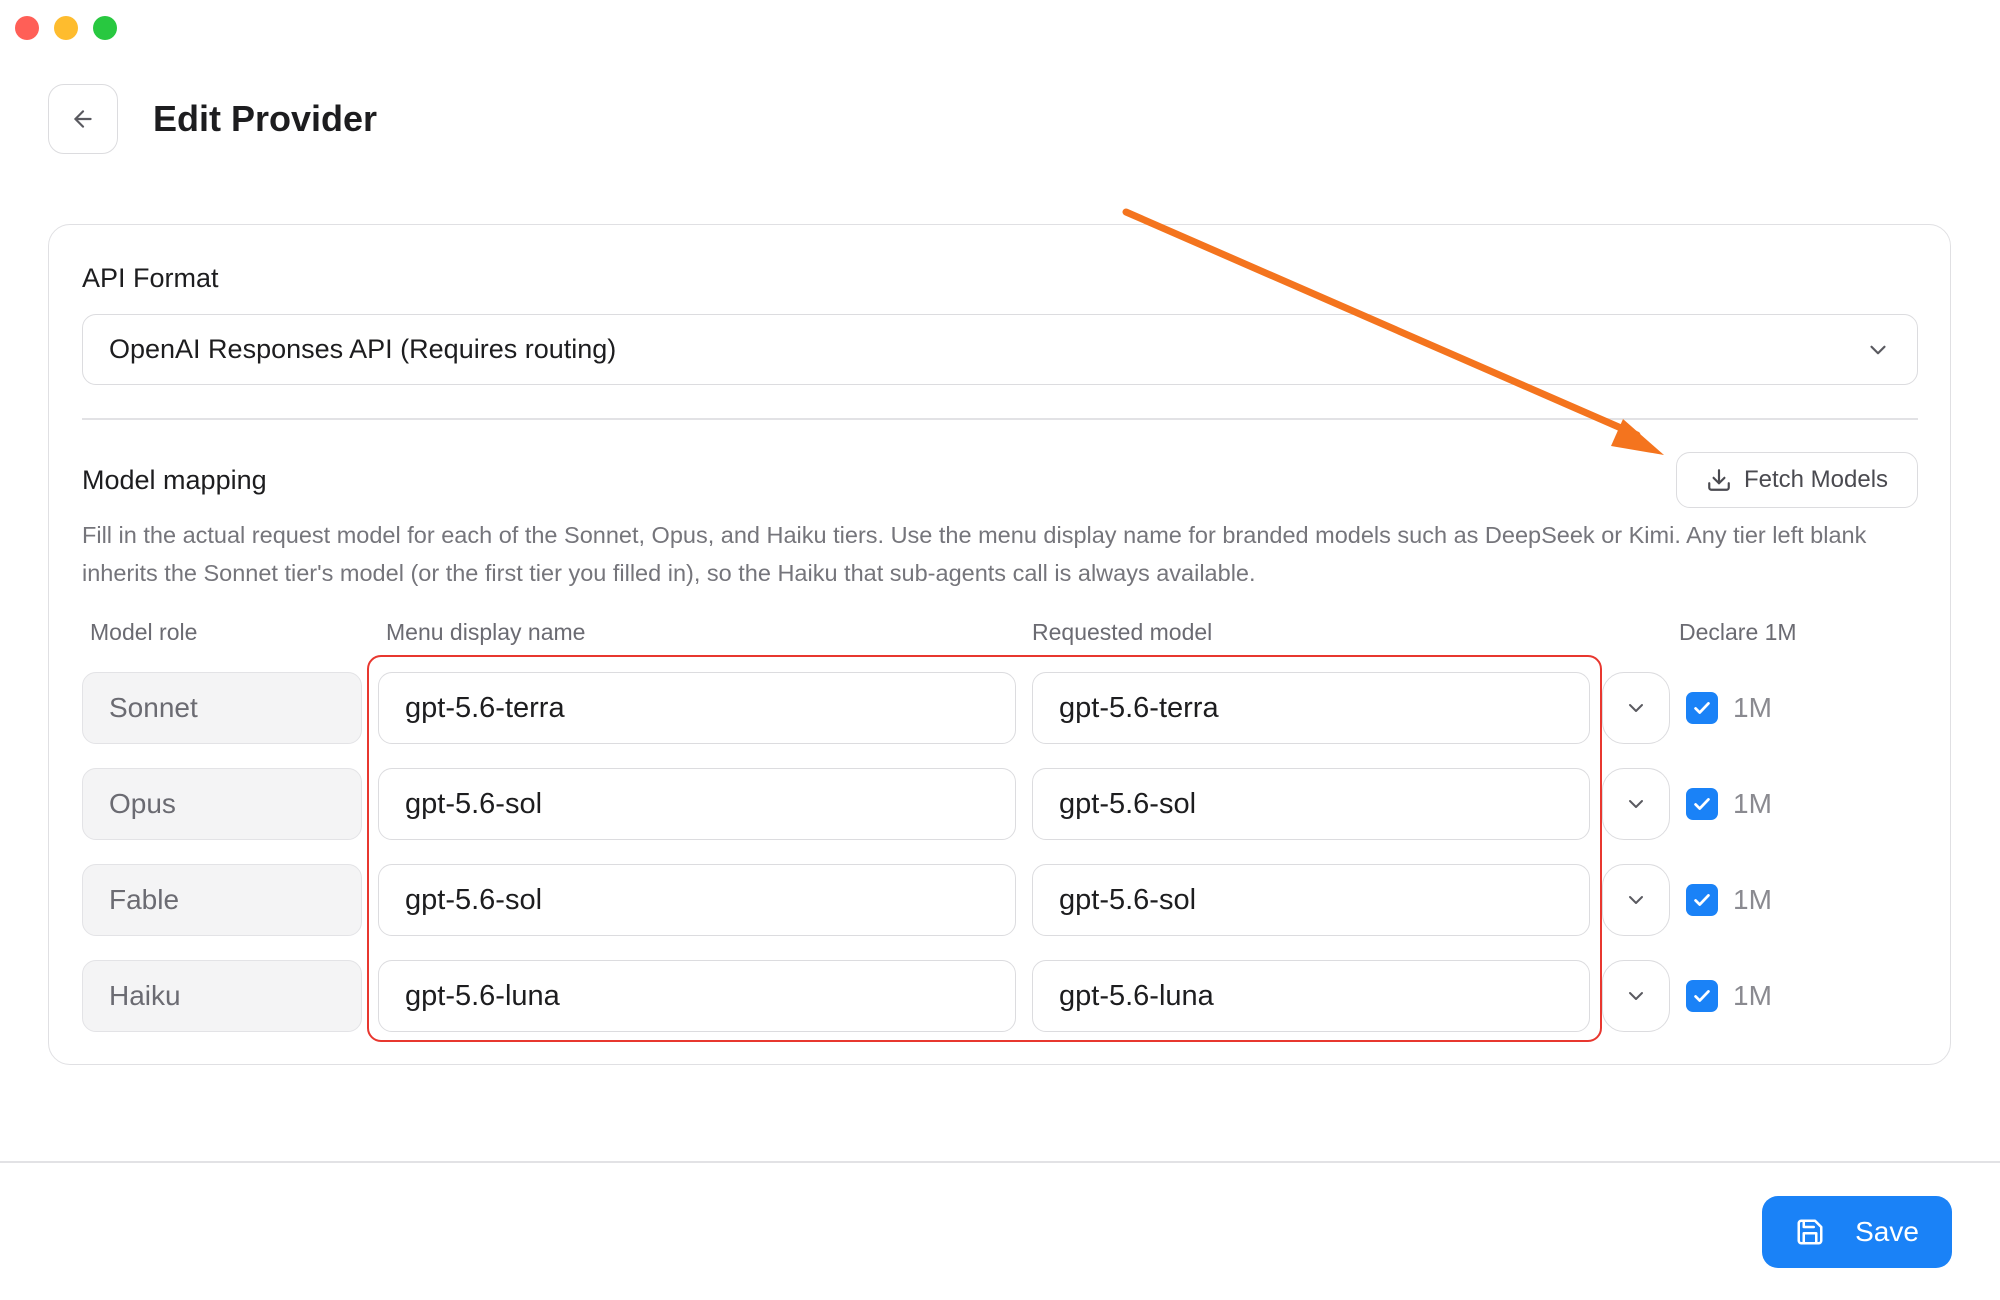 The image size is (2000, 1300). I want to click on requested-model-input: gpt-5.6-terra, so click(1311, 708).